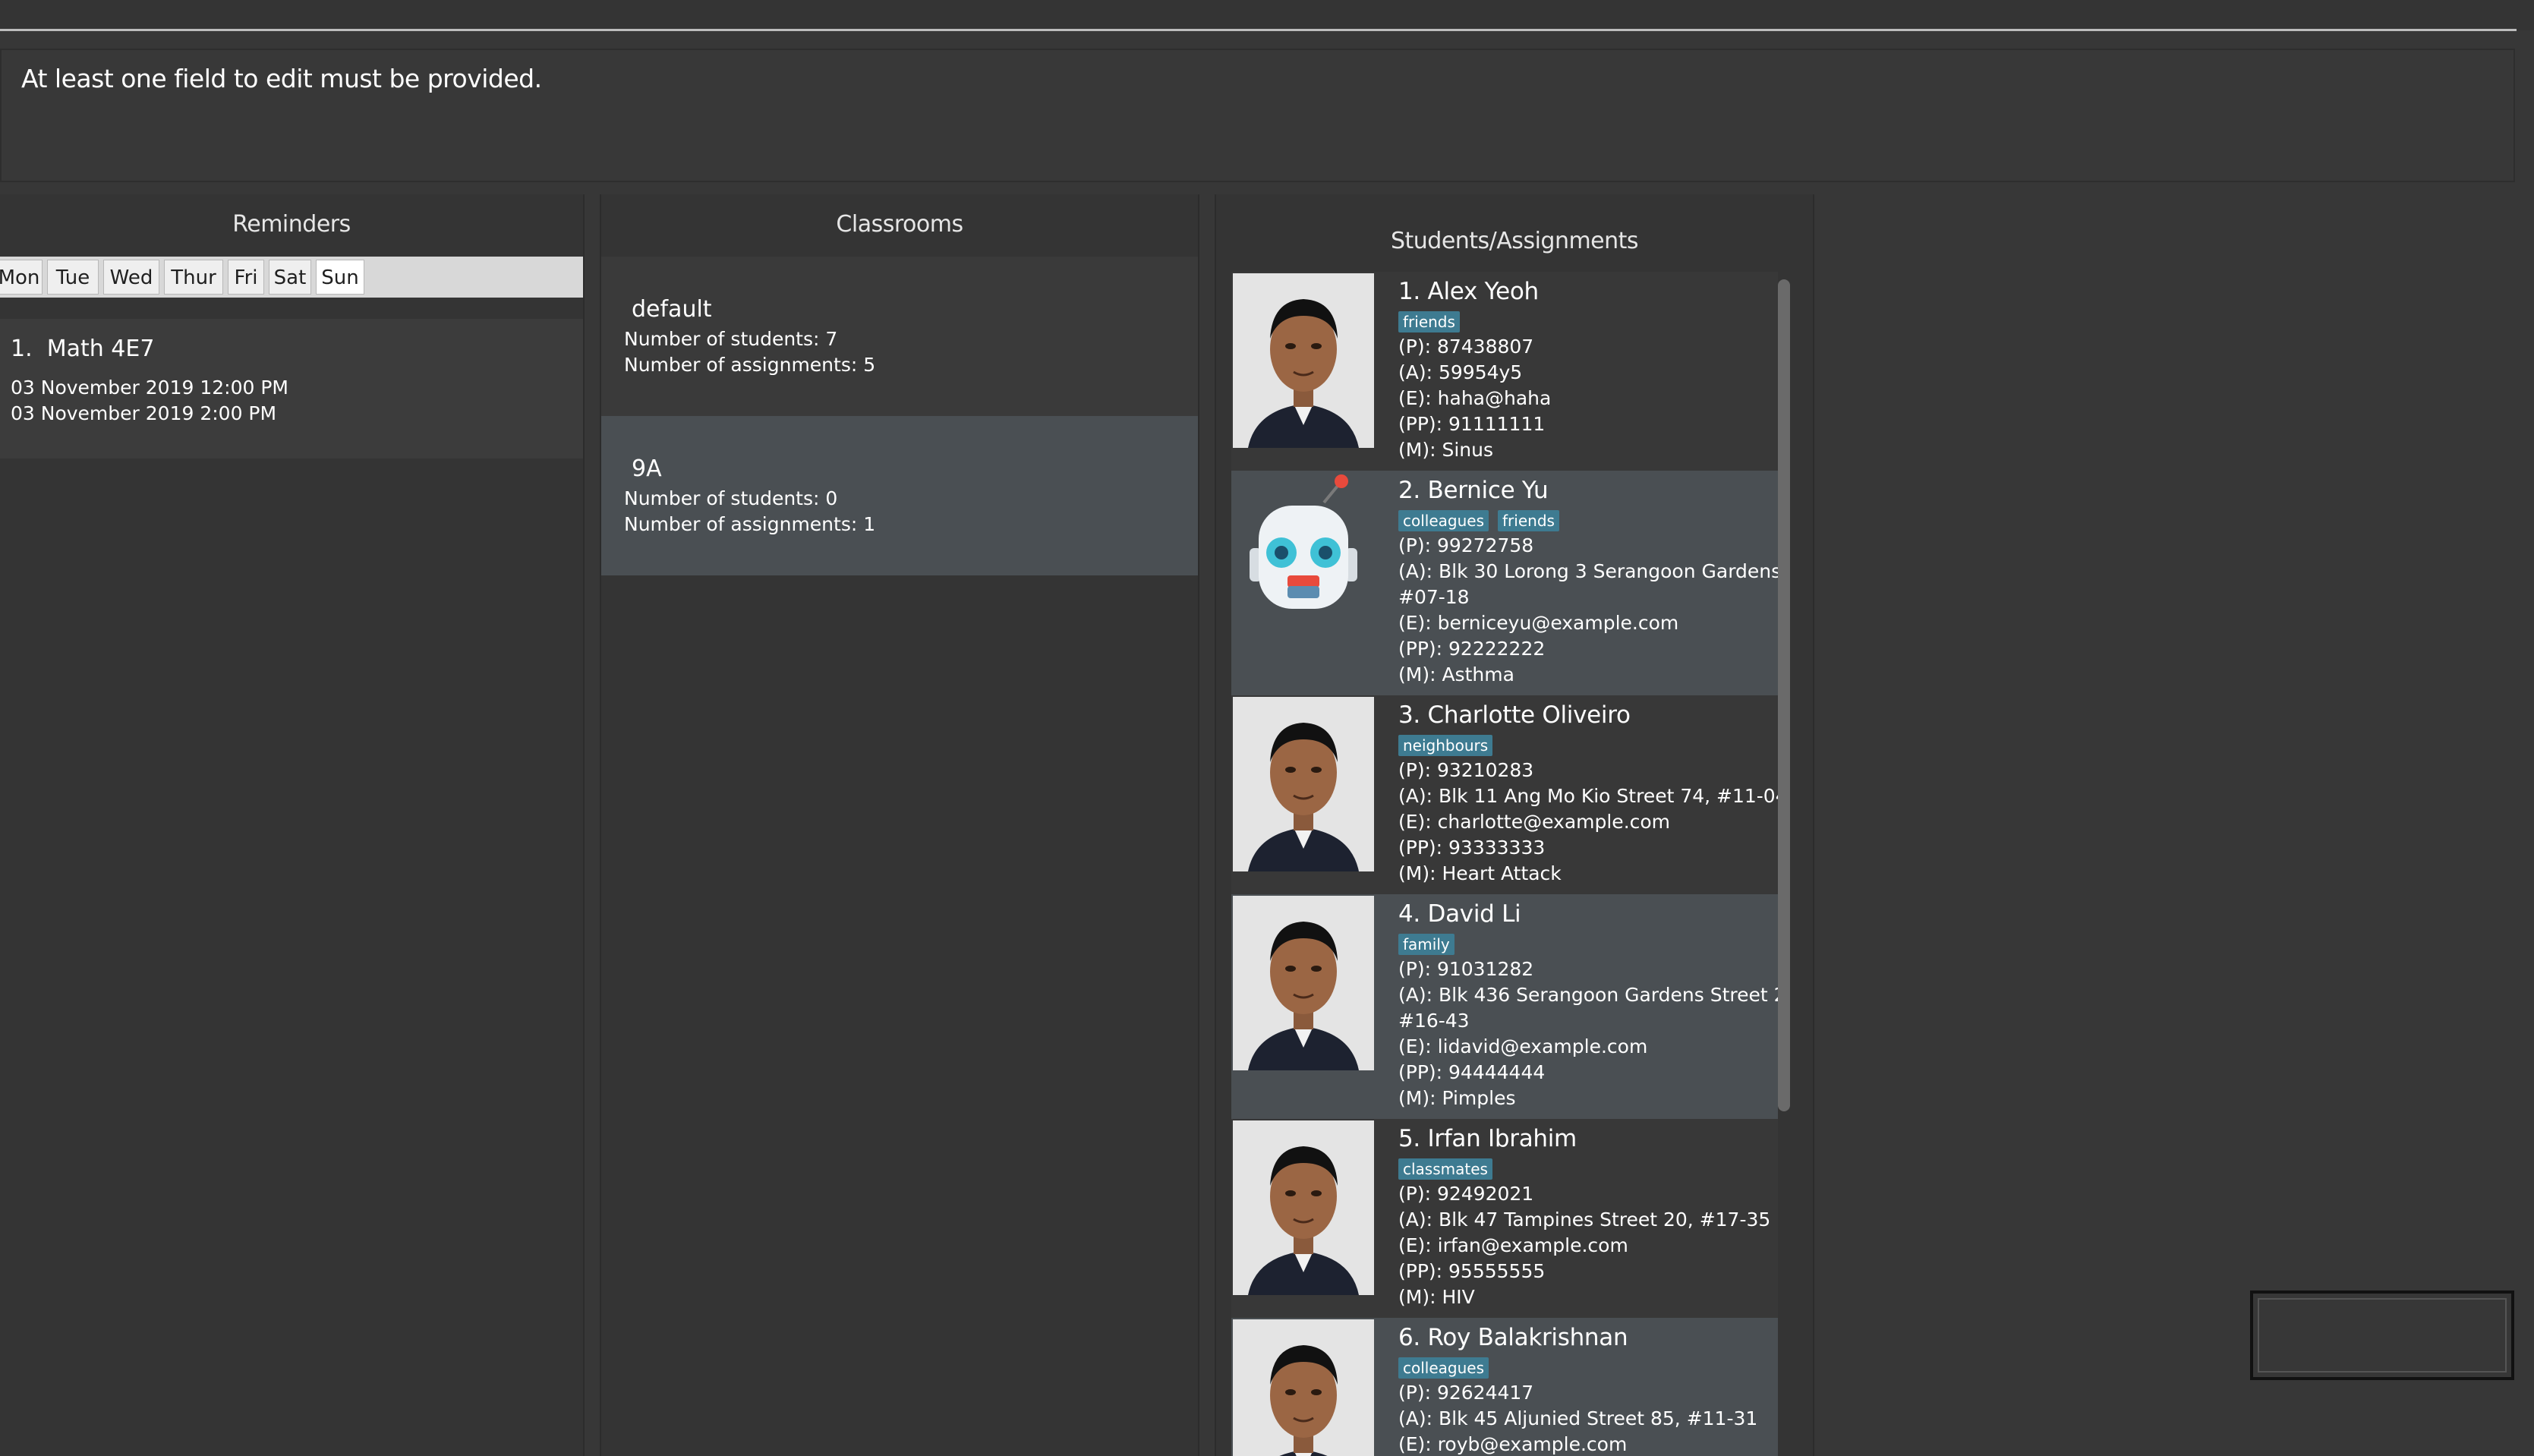  What do you see at coordinates (1514, 715) in the screenshot?
I see `student-name: 3. Charlotte Oliveiro` at bounding box center [1514, 715].